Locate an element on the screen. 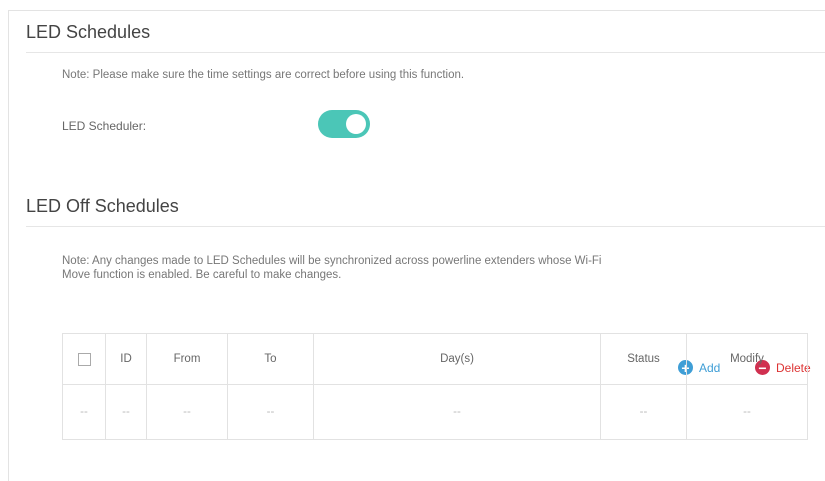  led-scheduler-toggle is located at coordinates (344, 124).